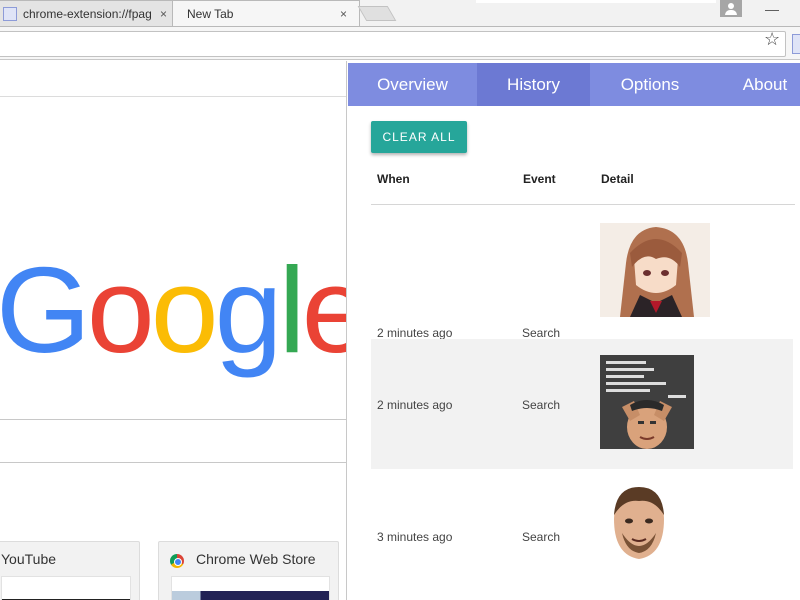 The height and width of the screenshot is (600, 800). Describe the element at coordinates (377, 13) in the screenshot. I see `new-tab-button` at that location.